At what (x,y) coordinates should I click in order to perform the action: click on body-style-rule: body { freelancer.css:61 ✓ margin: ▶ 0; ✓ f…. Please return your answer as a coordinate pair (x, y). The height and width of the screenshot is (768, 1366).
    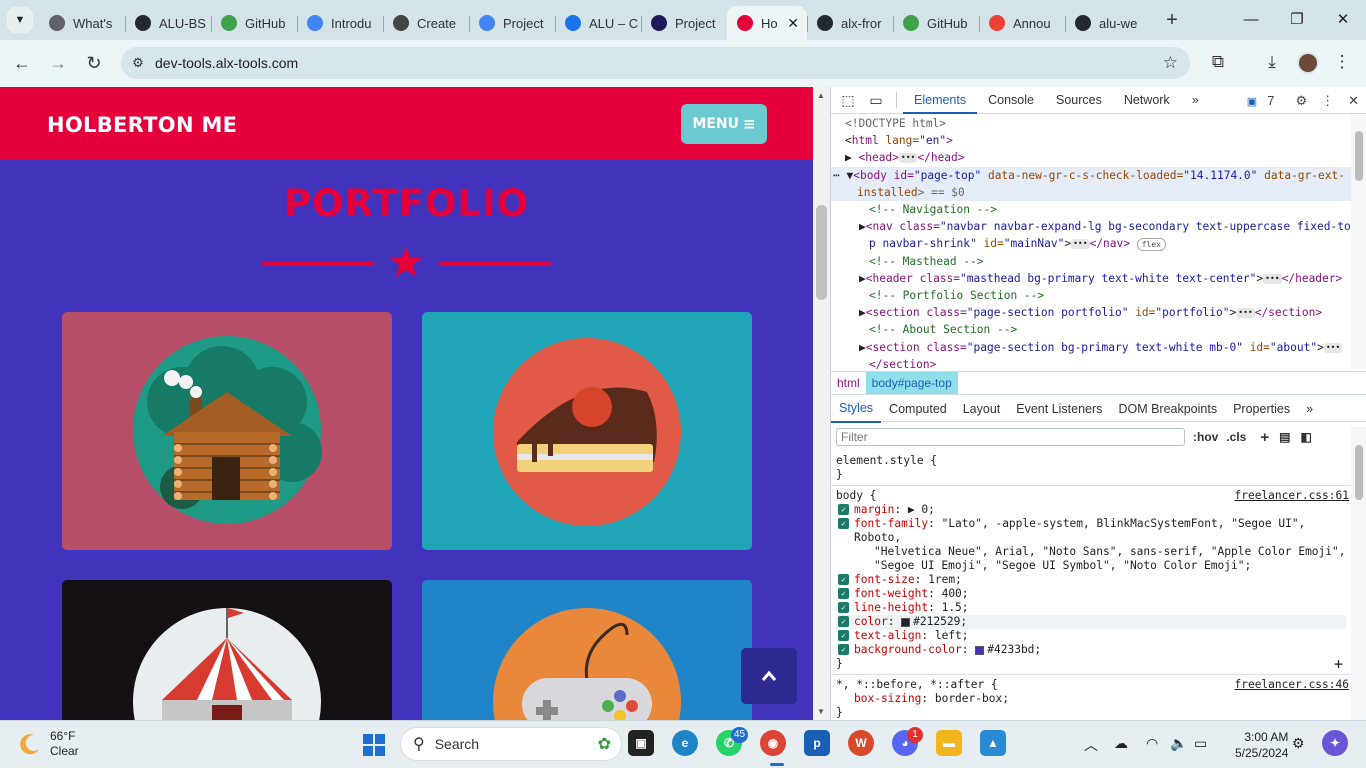
    Looking at the image, I should click on (1091, 580).